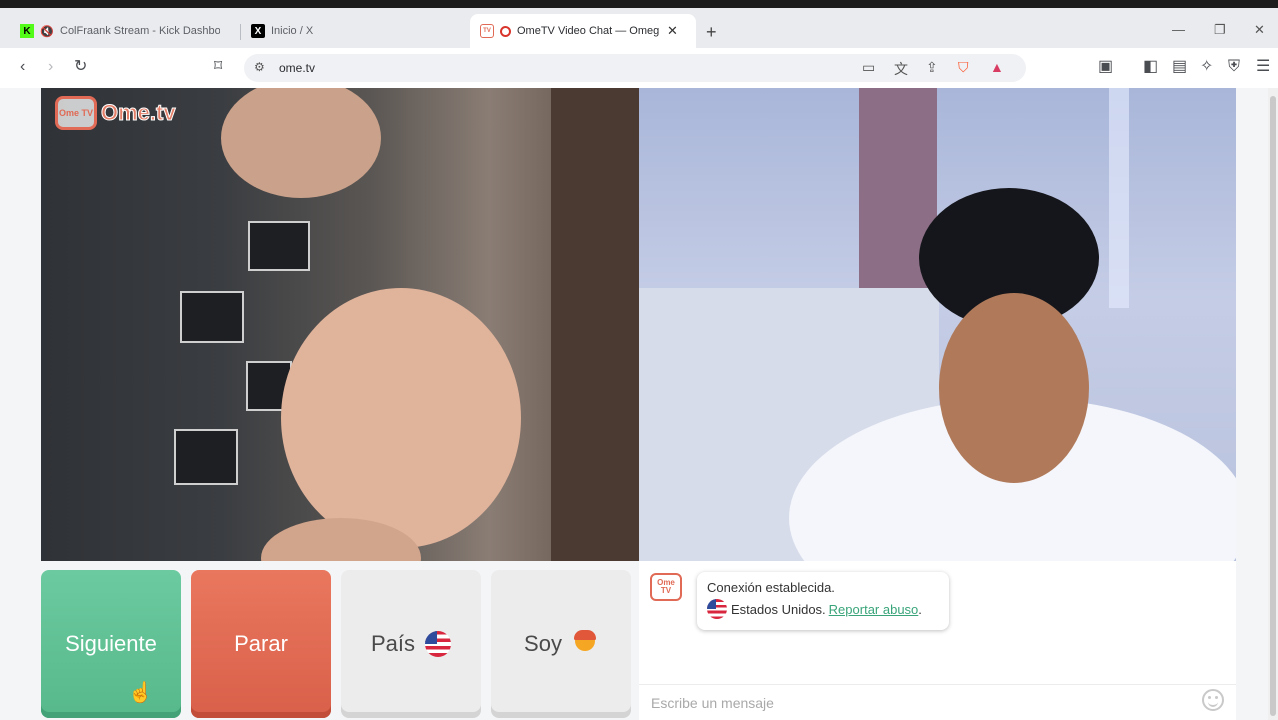 This screenshot has height=720, width=1278. What do you see at coordinates (543, 643) in the screenshot?
I see `gender-button-label: Soy` at bounding box center [543, 643].